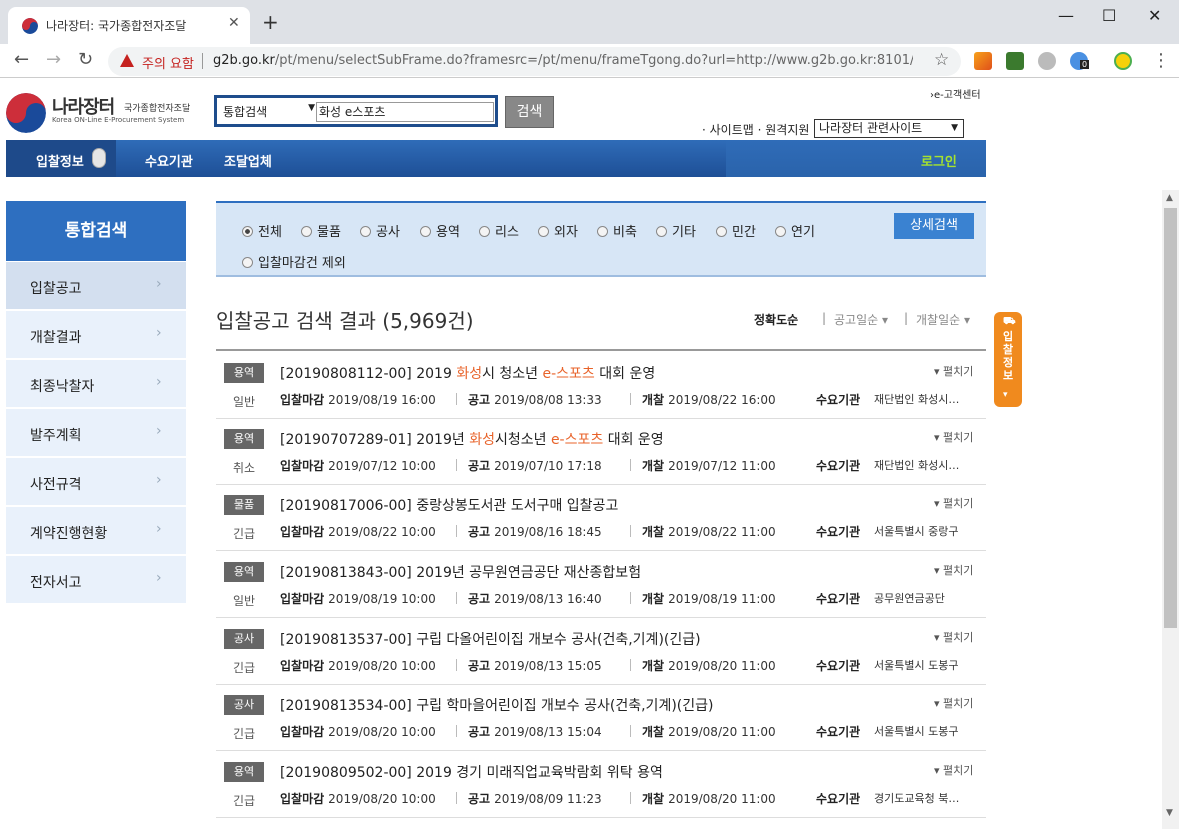 The width and height of the screenshot is (1179, 829). I want to click on browser-titlebar: 나라장터: 국가종합전자조달 ✕ + — ☐ ✕, so click(589, 22).